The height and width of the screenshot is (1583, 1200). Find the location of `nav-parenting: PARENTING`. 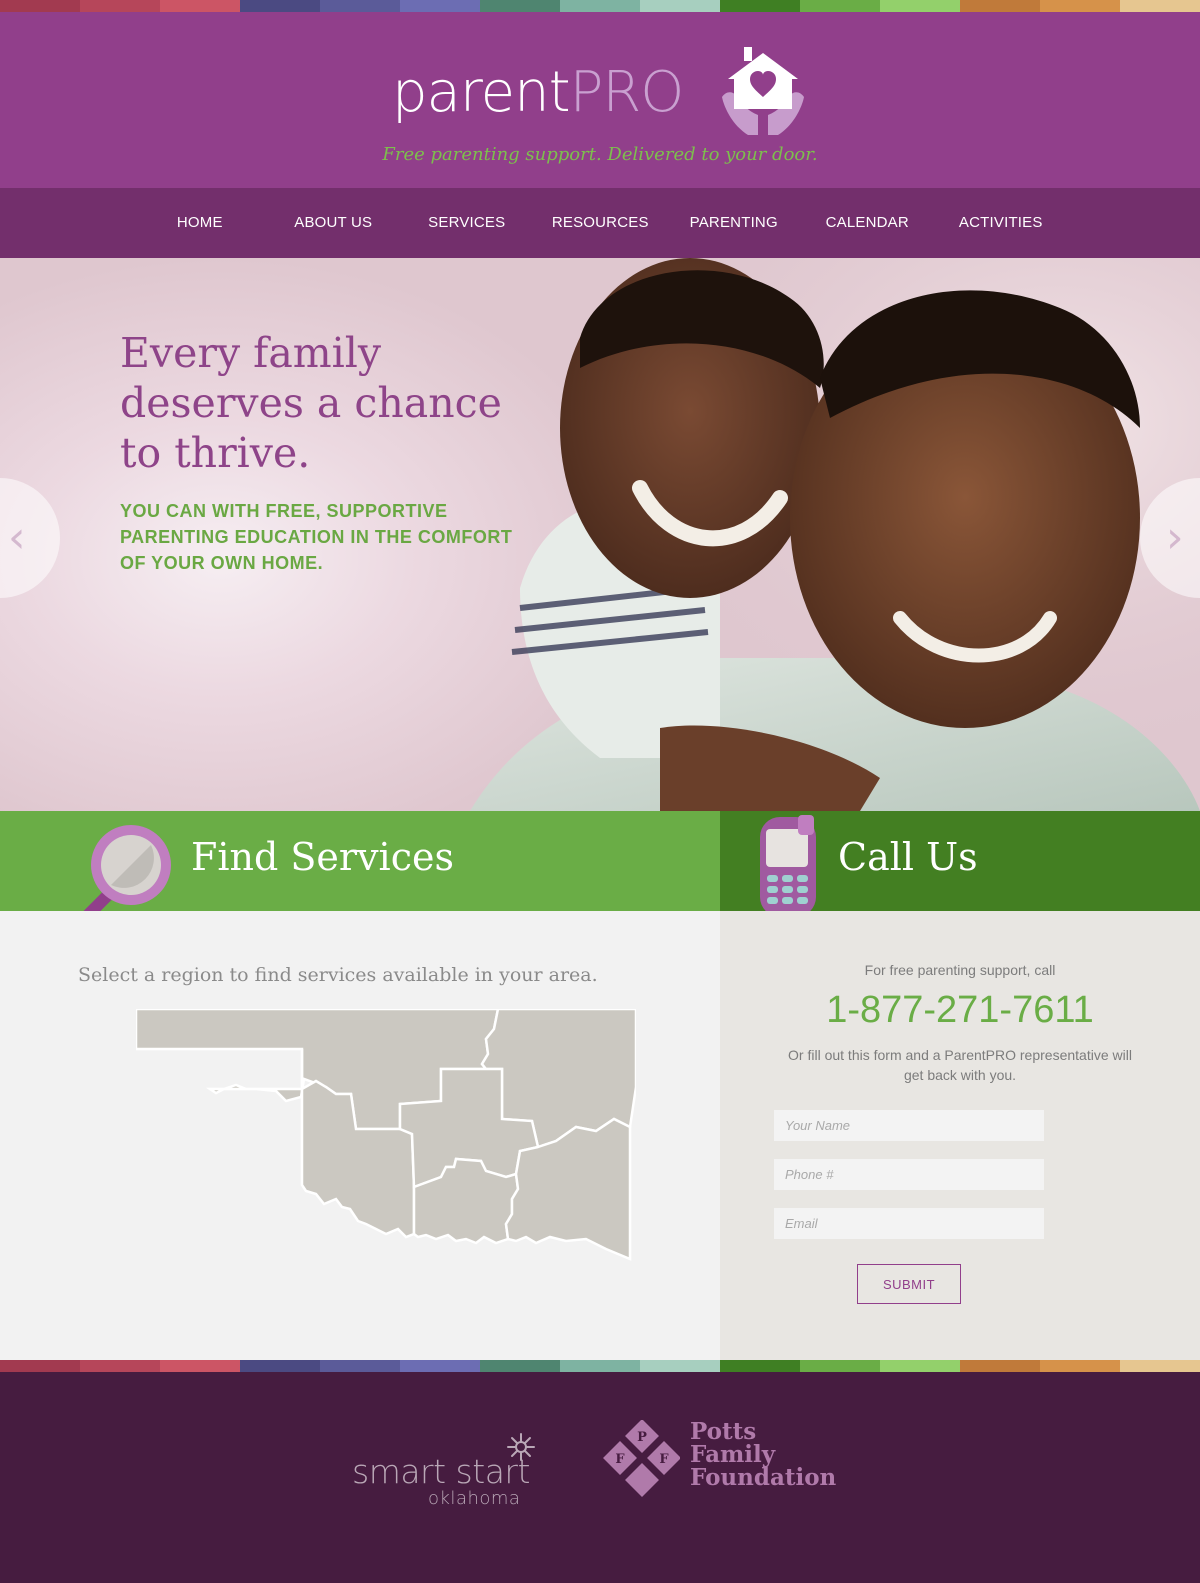

nav-parenting: PARENTING is located at coordinates (734, 223).